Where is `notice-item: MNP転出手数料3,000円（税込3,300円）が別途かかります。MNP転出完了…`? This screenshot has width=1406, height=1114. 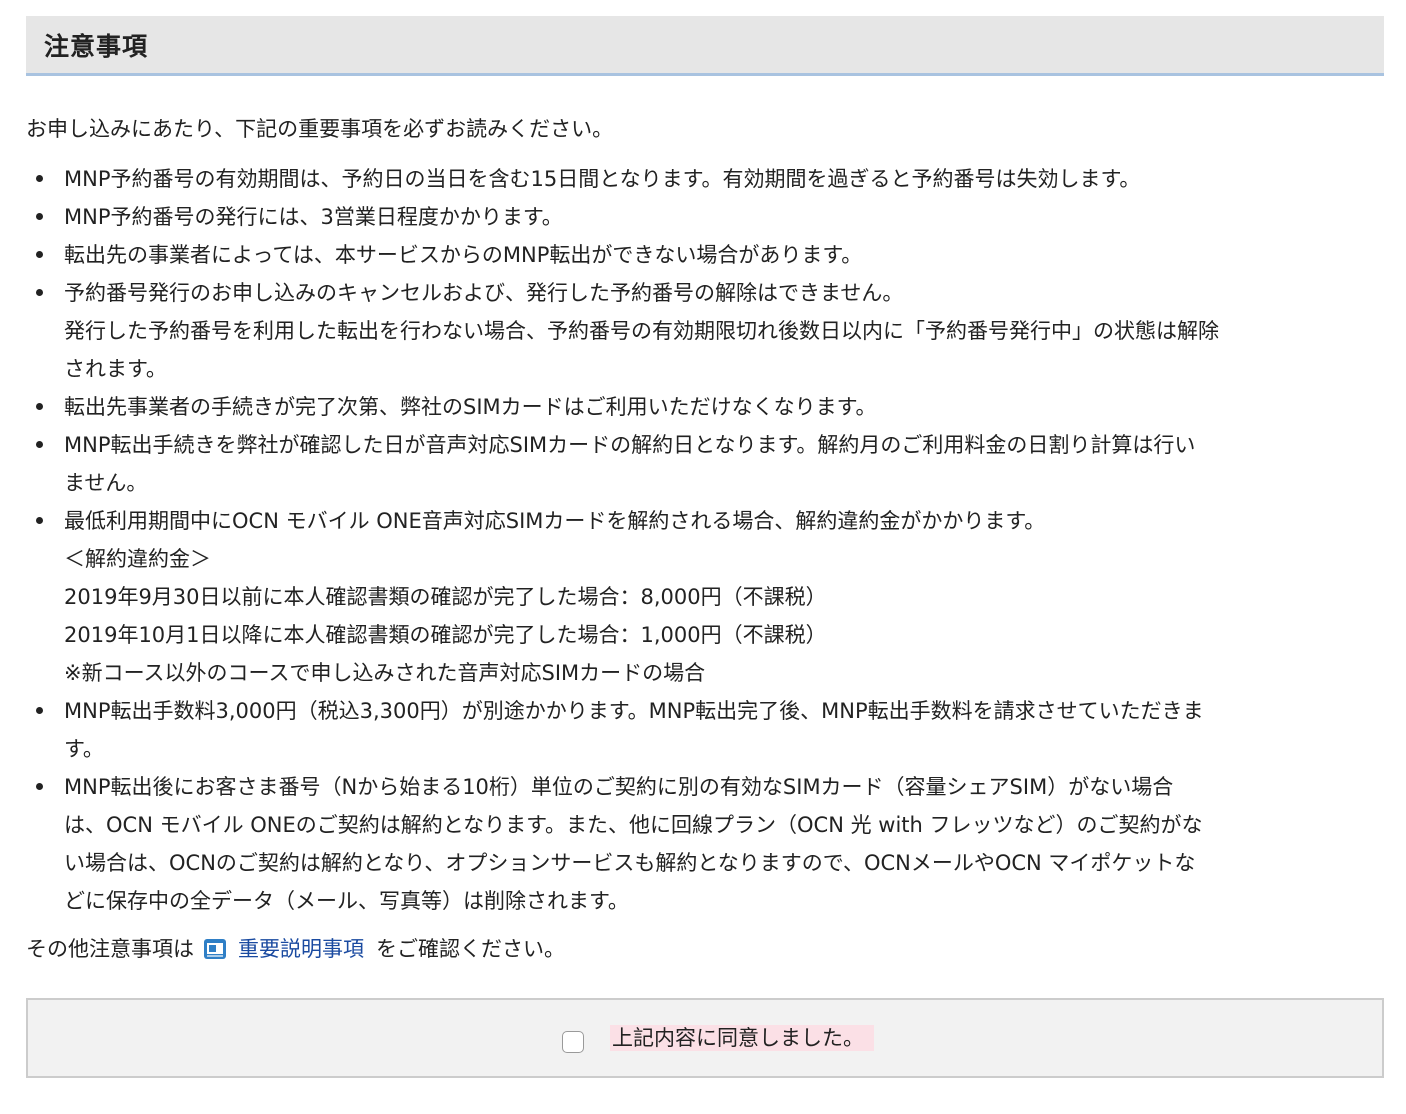 notice-item: MNP転出手数料3,000円（税込3,300円）が別途かかります。MNP転出完了… is located at coordinates (705, 730).